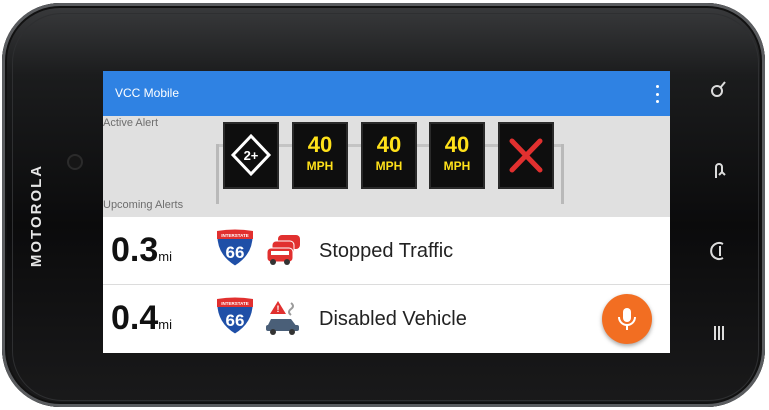  What do you see at coordinates (282, 318) in the screenshot?
I see `disabled-vehicle-icon: !` at bounding box center [282, 318].